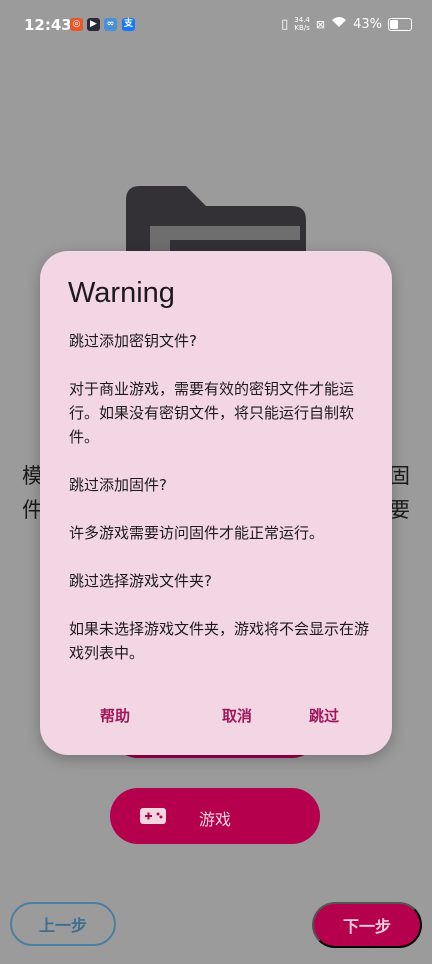 The image size is (432, 964). Describe the element at coordinates (214, 819) in the screenshot. I see `games-button-label: 游戏` at that location.